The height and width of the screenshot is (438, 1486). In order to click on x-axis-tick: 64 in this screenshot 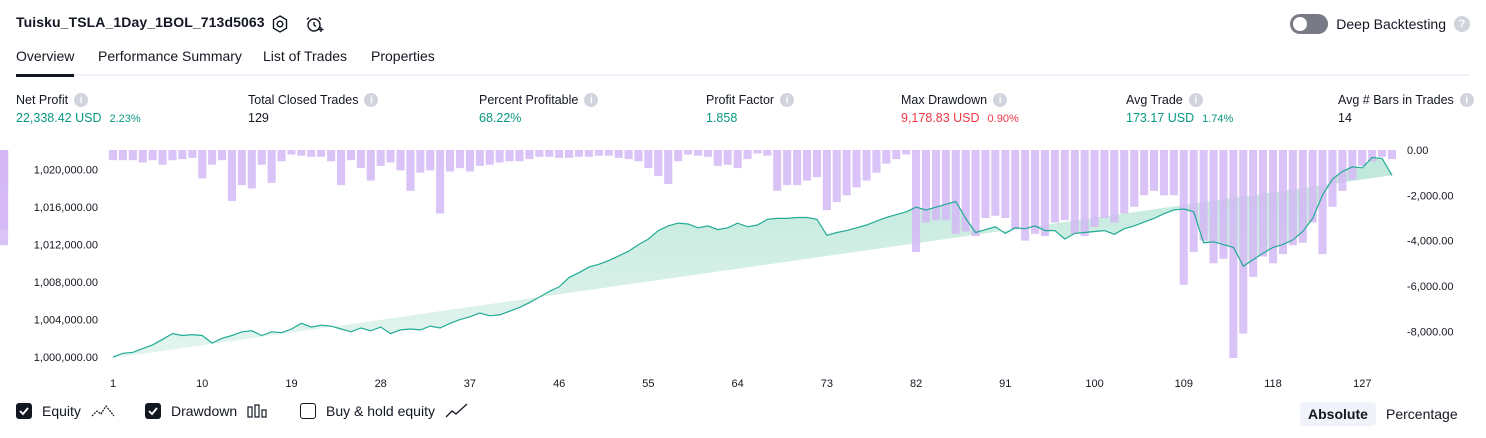, I will do `click(737, 384)`.